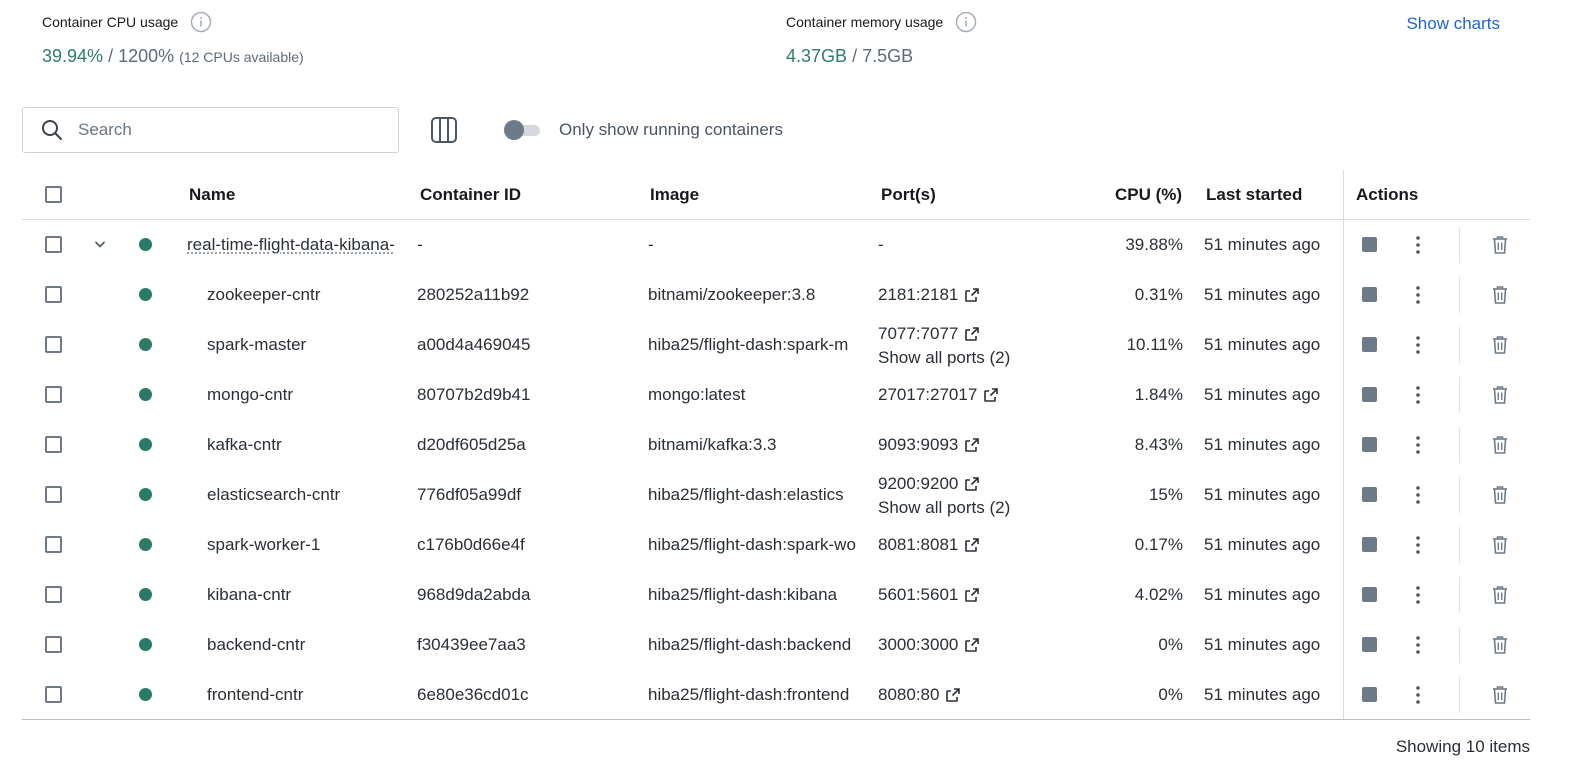 This screenshot has height=770, width=1570. What do you see at coordinates (674, 195) in the screenshot?
I see `header-image: Image` at bounding box center [674, 195].